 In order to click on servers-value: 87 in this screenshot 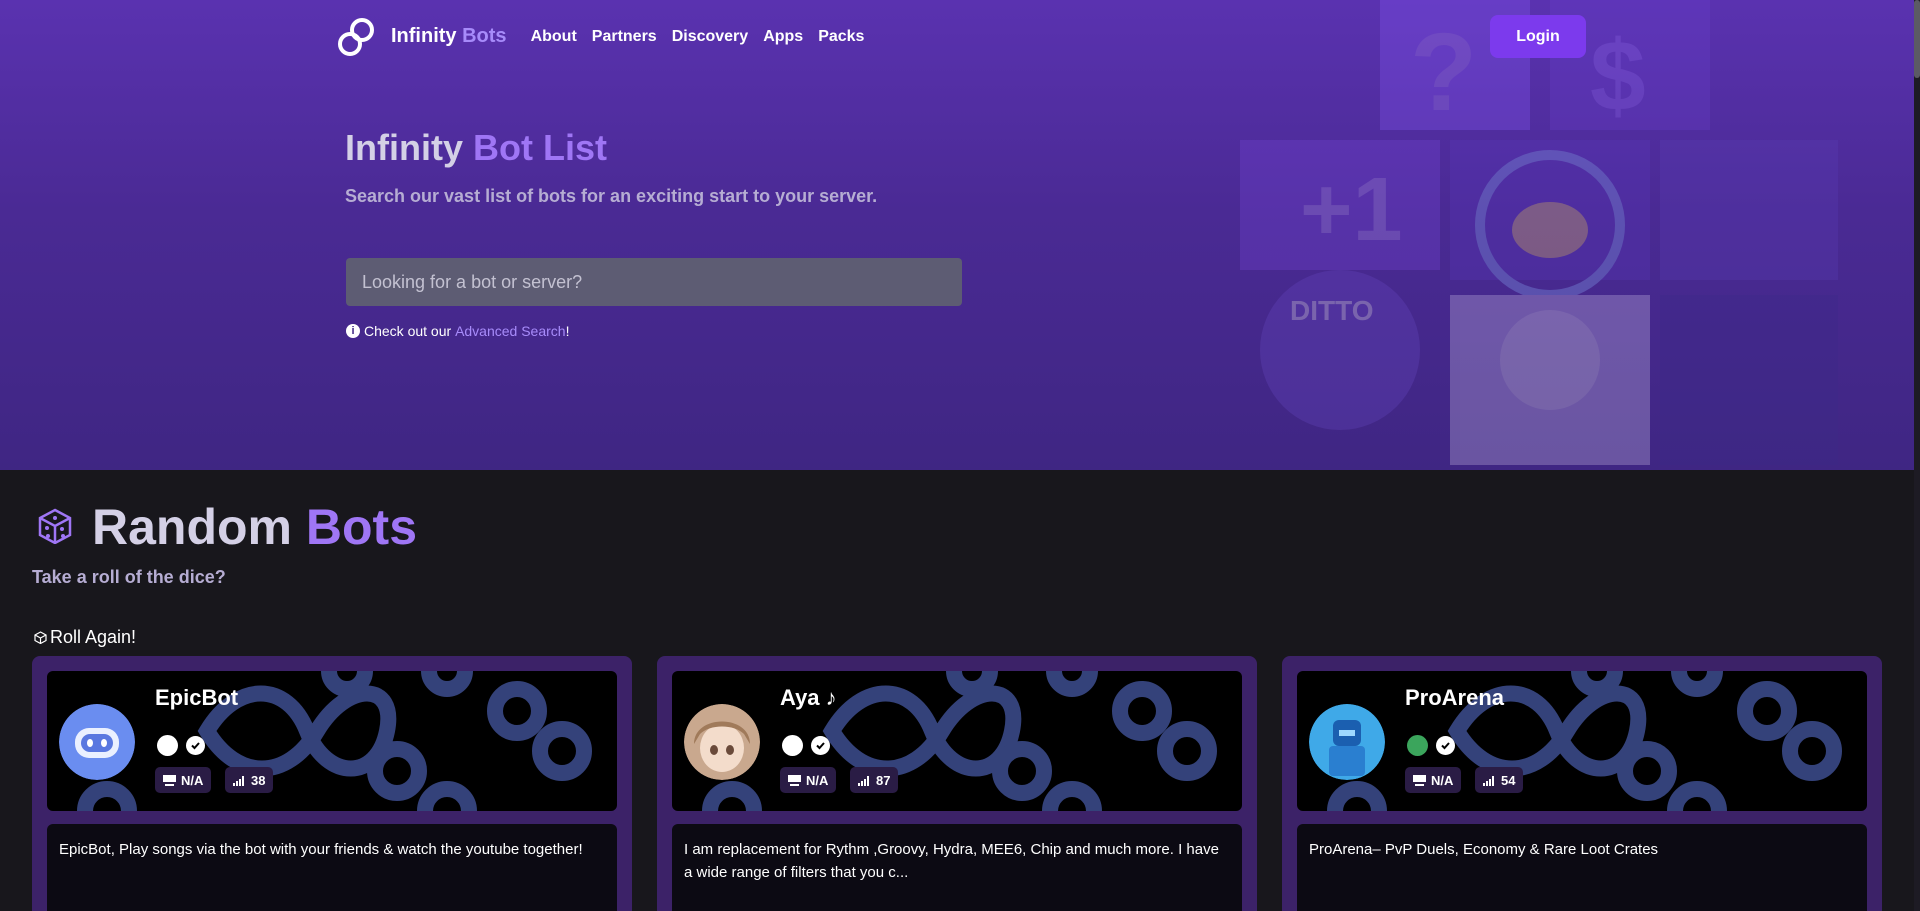, I will do `click(883, 780)`.